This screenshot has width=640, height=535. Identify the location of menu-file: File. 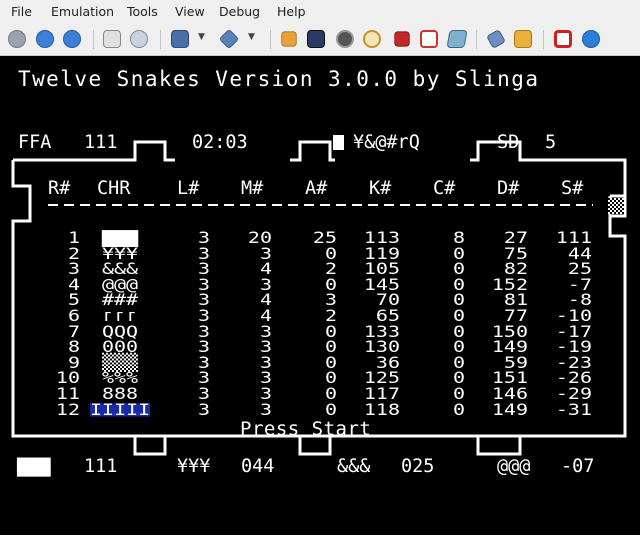
(21, 11).